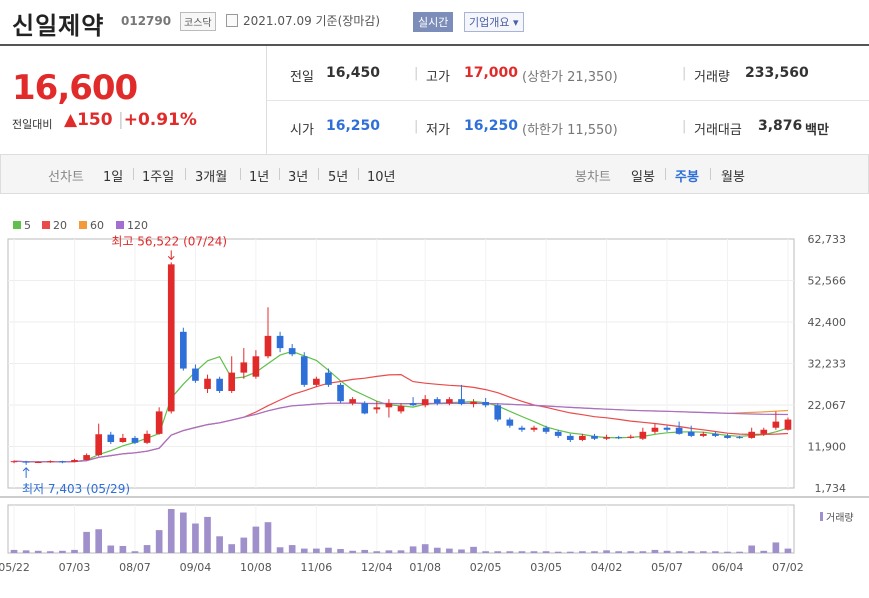 This screenshot has height=598, width=869. What do you see at coordinates (377, 567) in the screenshot?
I see `x-tick-label: 12/04` at bounding box center [377, 567].